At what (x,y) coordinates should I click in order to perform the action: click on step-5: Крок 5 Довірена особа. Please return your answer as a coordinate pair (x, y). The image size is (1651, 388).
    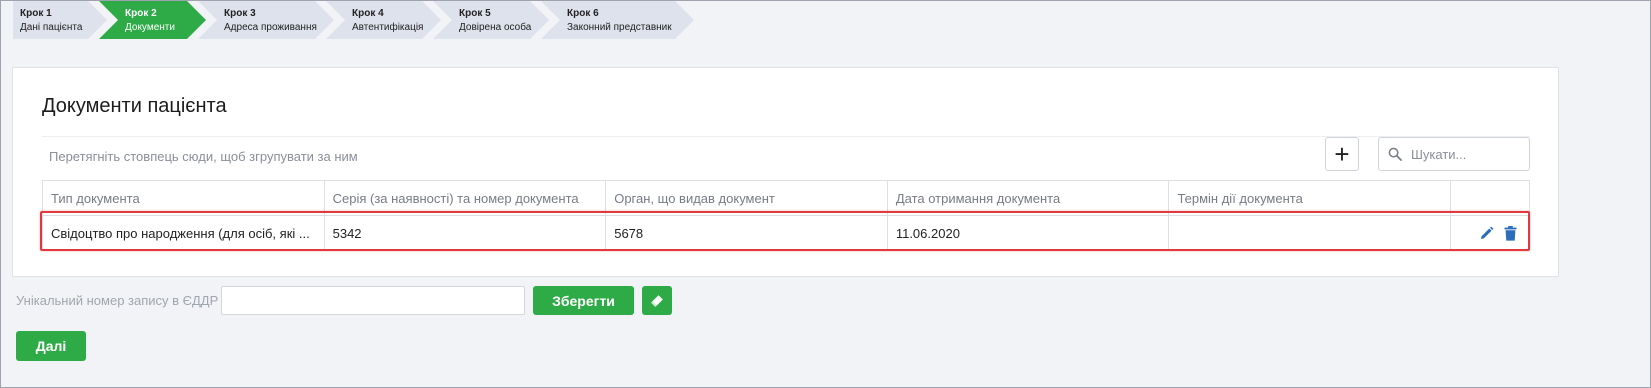
    Looking at the image, I should click on (491, 20).